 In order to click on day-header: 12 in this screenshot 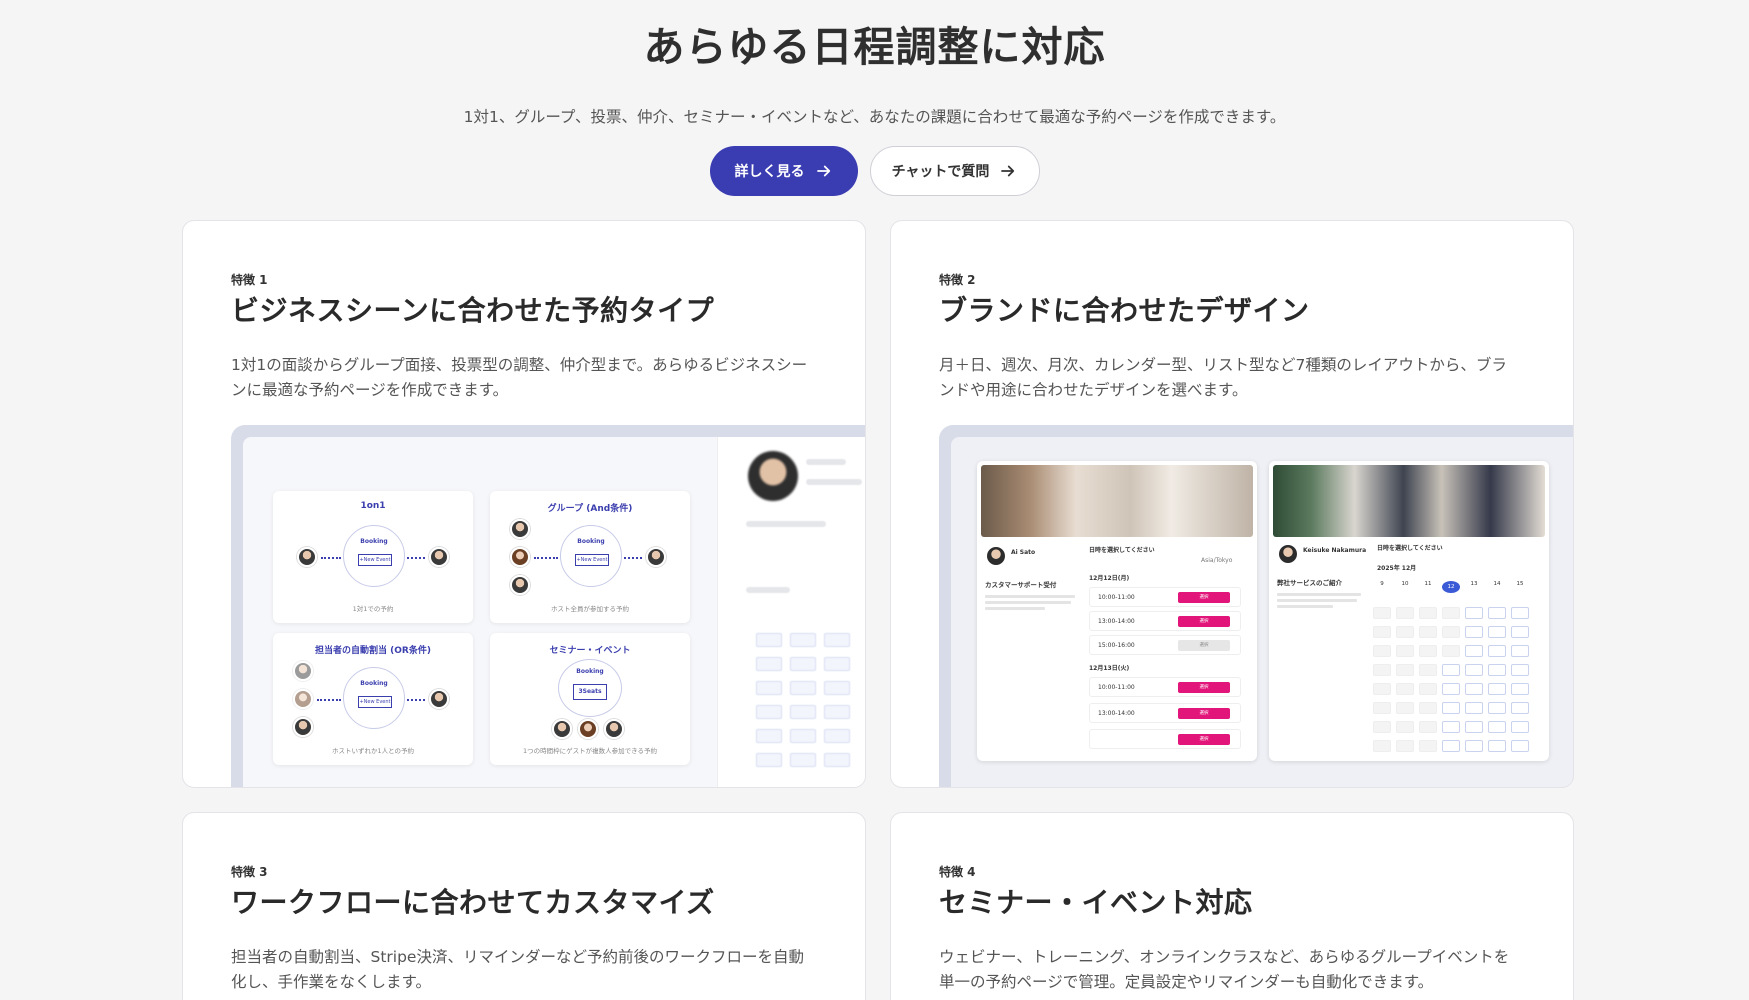, I will do `click(1451, 587)`.